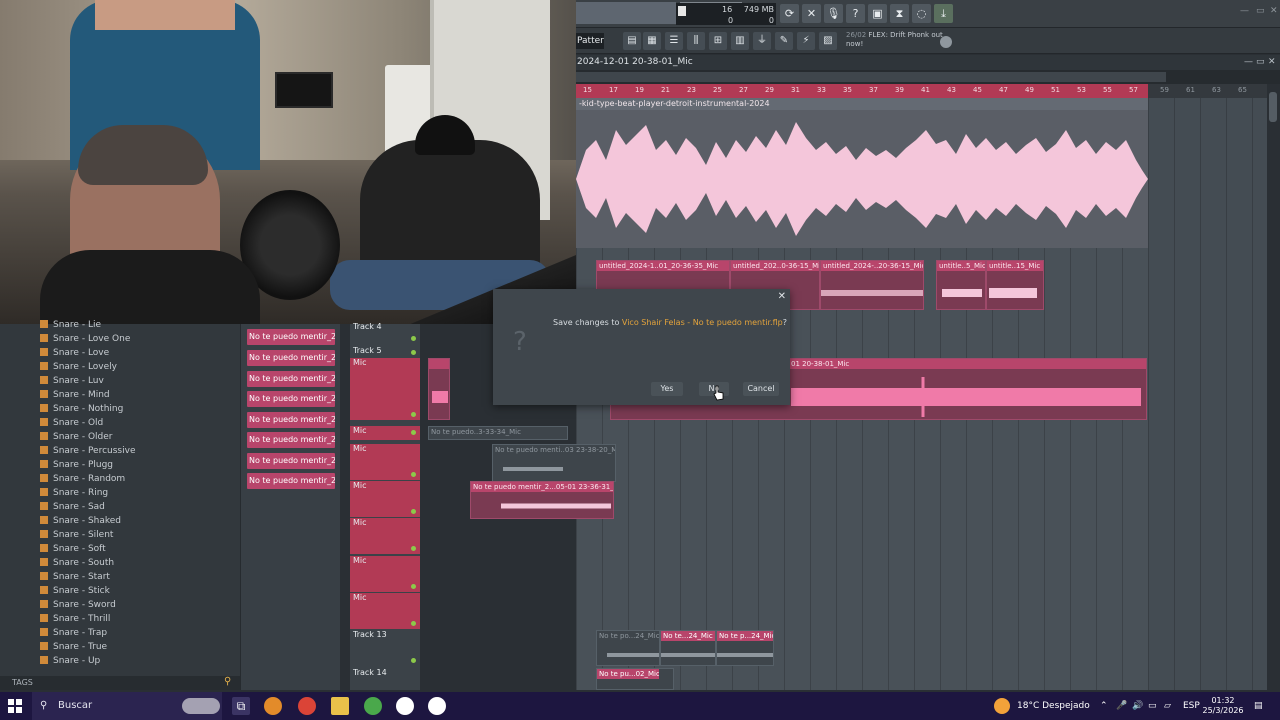 Image resolution: width=1280 pixels, height=720 pixels. Describe the element at coordinates (385, 679) in the screenshot. I see `track-header-14: Track 14` at that location.